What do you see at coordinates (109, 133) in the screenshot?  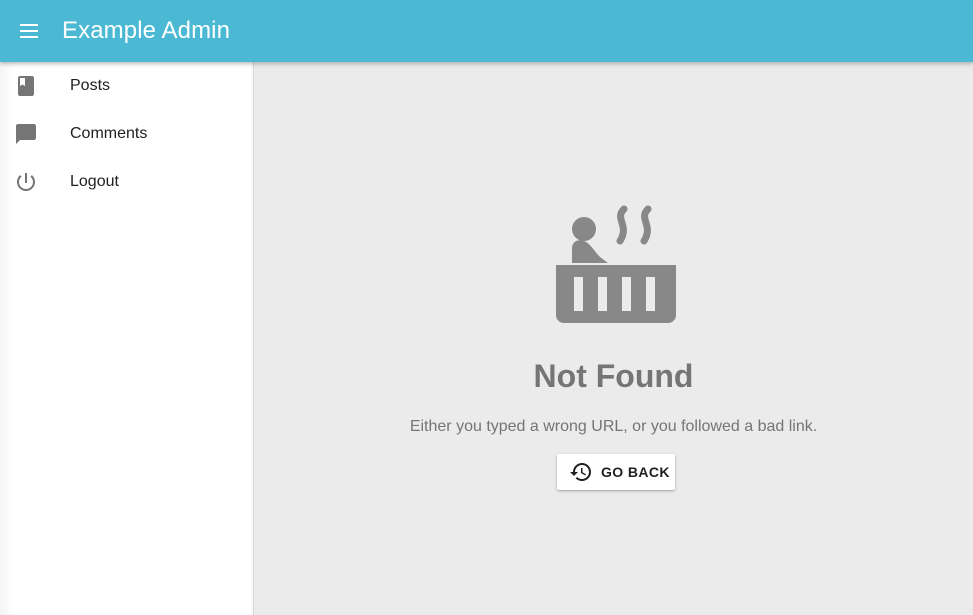 I see `sidebar-item-label: Comments` at bounding box center [109, 133].